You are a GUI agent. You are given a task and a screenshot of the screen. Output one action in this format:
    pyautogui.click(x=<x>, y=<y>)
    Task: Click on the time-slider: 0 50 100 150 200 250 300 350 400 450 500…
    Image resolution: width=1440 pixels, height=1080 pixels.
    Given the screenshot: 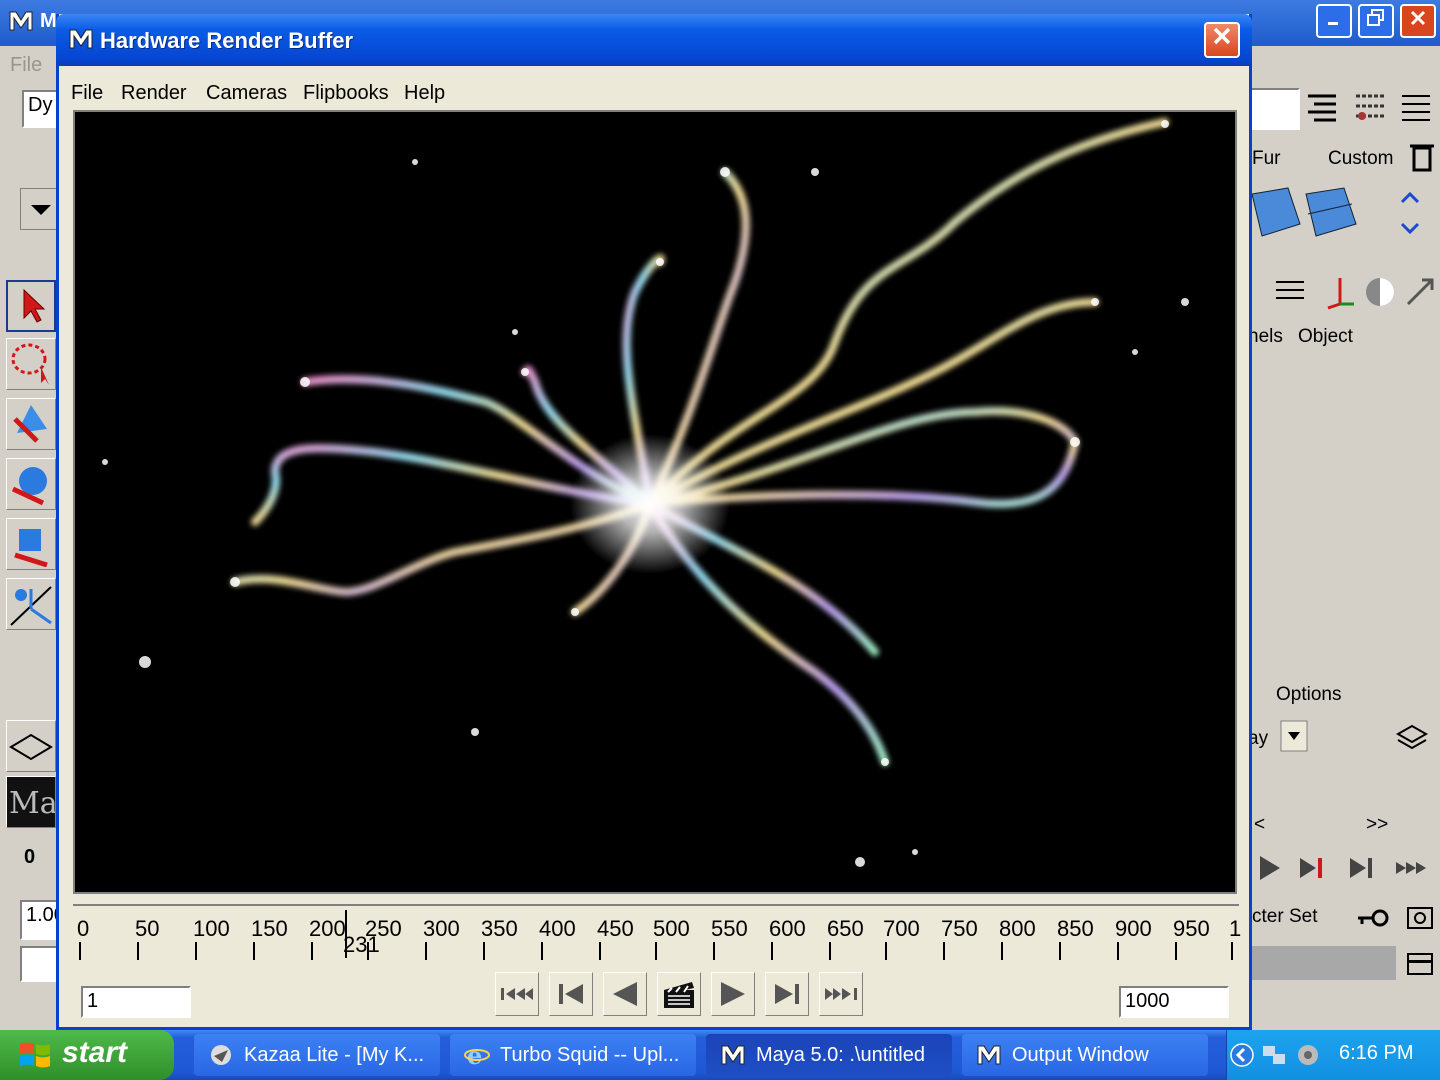 What is the action you would take?
    pyautogui.click(x=657, y=934)
    